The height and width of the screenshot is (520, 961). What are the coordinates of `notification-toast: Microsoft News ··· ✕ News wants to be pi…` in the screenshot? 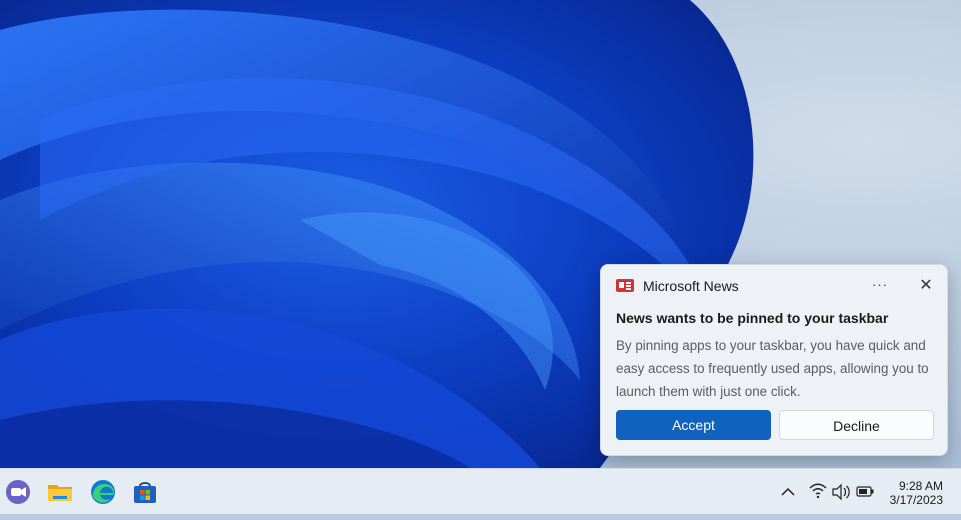 It's located at (774, 360).